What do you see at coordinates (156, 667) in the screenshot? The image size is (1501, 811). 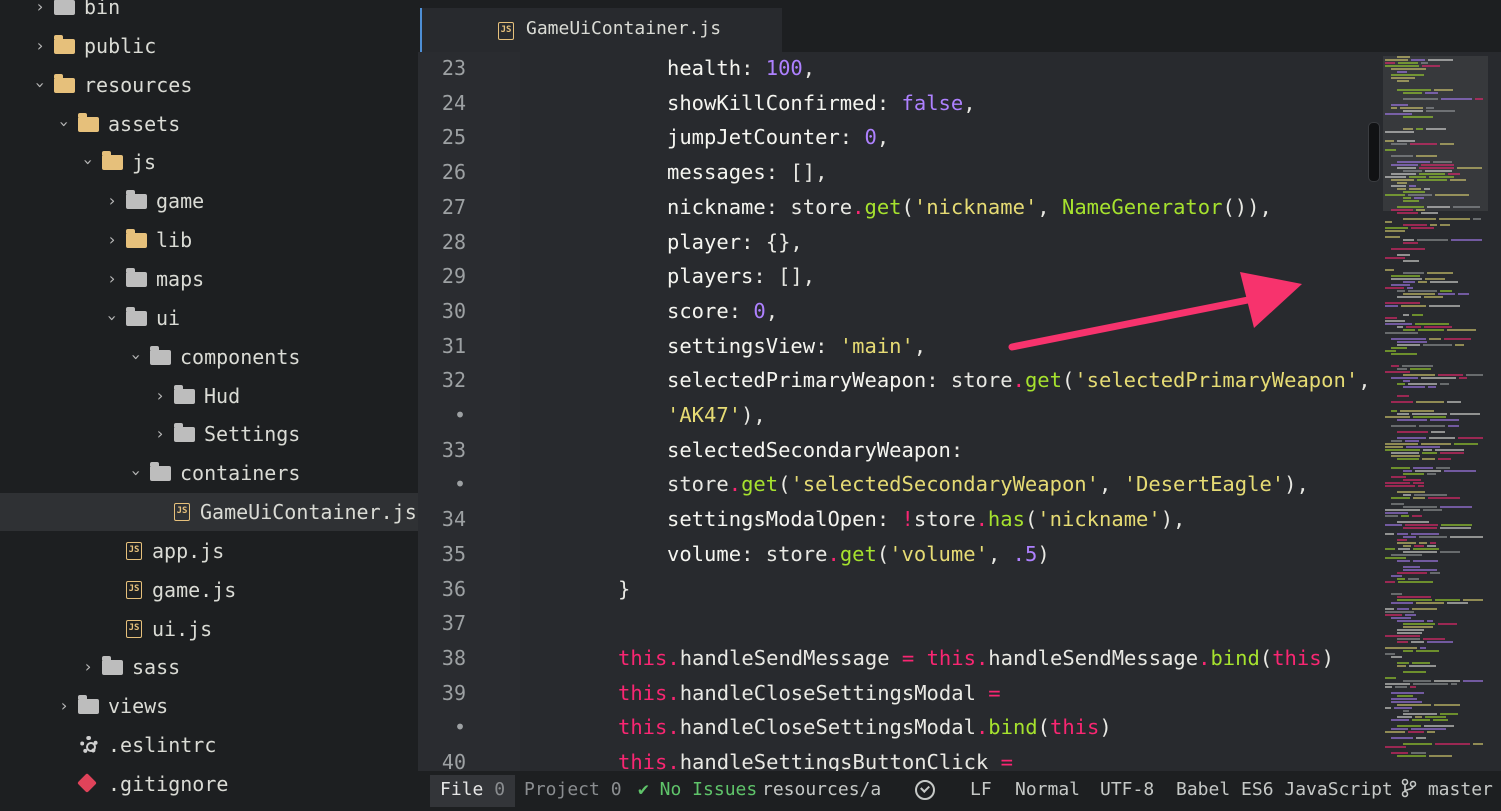 I see `tree-item-label: sass` at bounding box center [156, 667].